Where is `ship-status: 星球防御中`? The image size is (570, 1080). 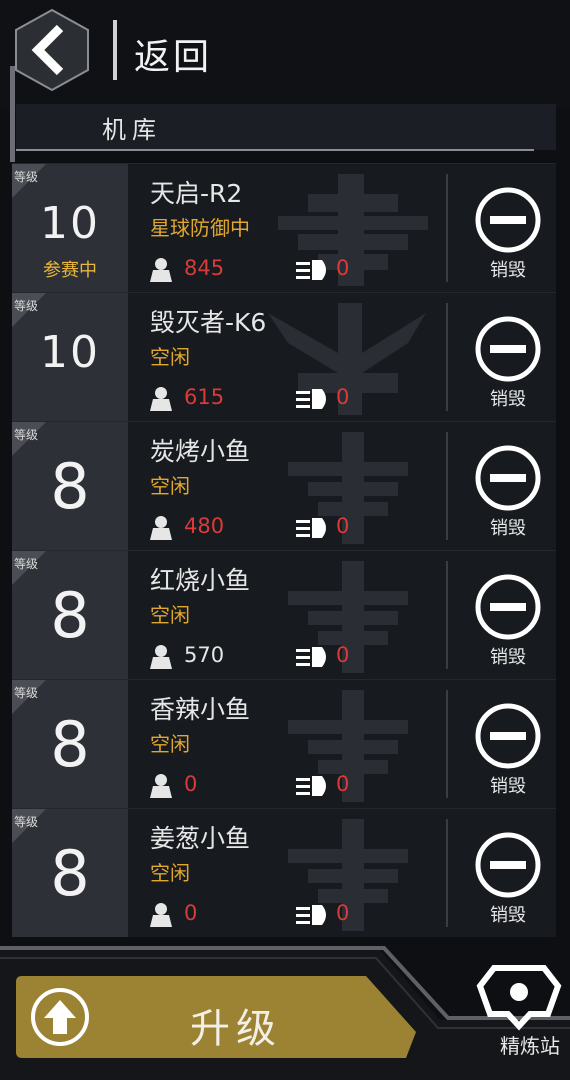 ship-status: 星球防御中 is located at coordinates (200, 228).